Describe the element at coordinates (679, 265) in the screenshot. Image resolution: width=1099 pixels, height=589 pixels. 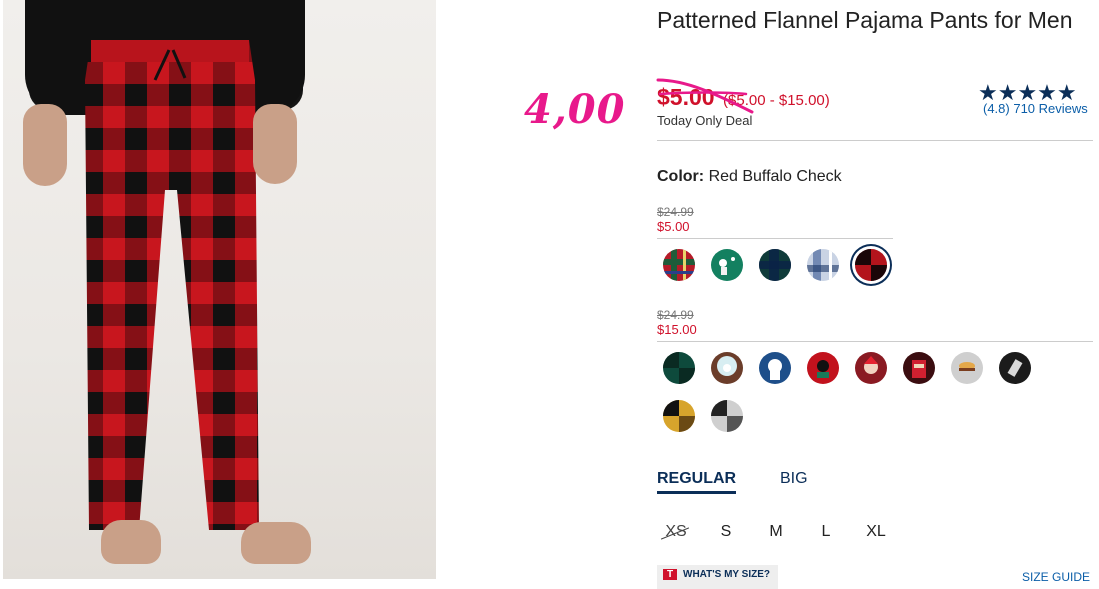
I see `swatch-red-tartan` at that location.